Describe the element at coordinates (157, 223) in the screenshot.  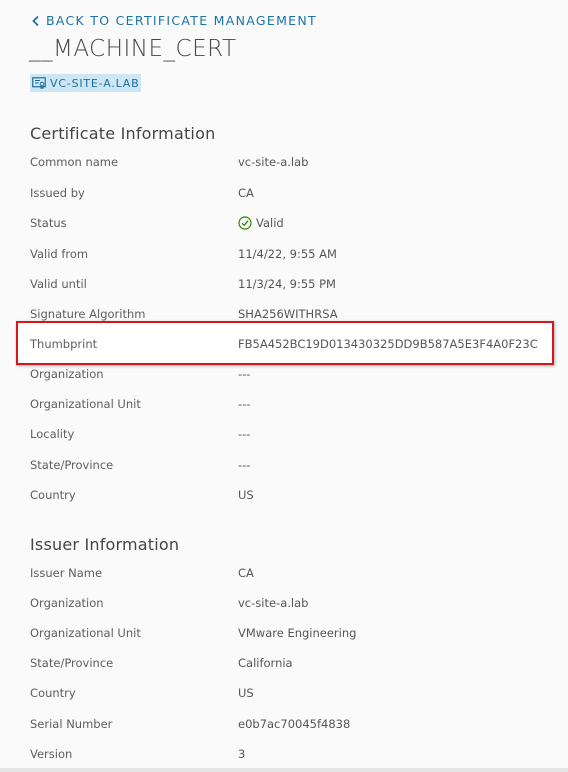
I see `cert-row-status: Status Valid` at that location.